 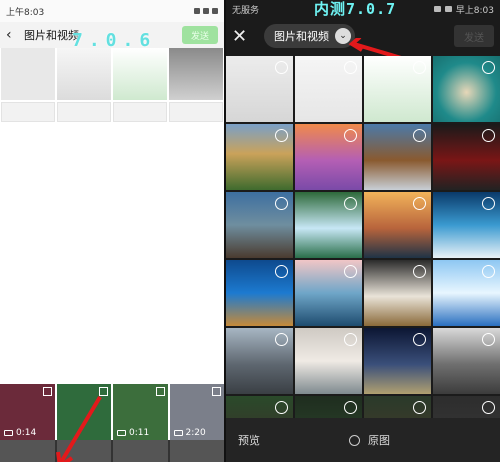 I want to click on video-thumbnail, so click(x=83, y=412).